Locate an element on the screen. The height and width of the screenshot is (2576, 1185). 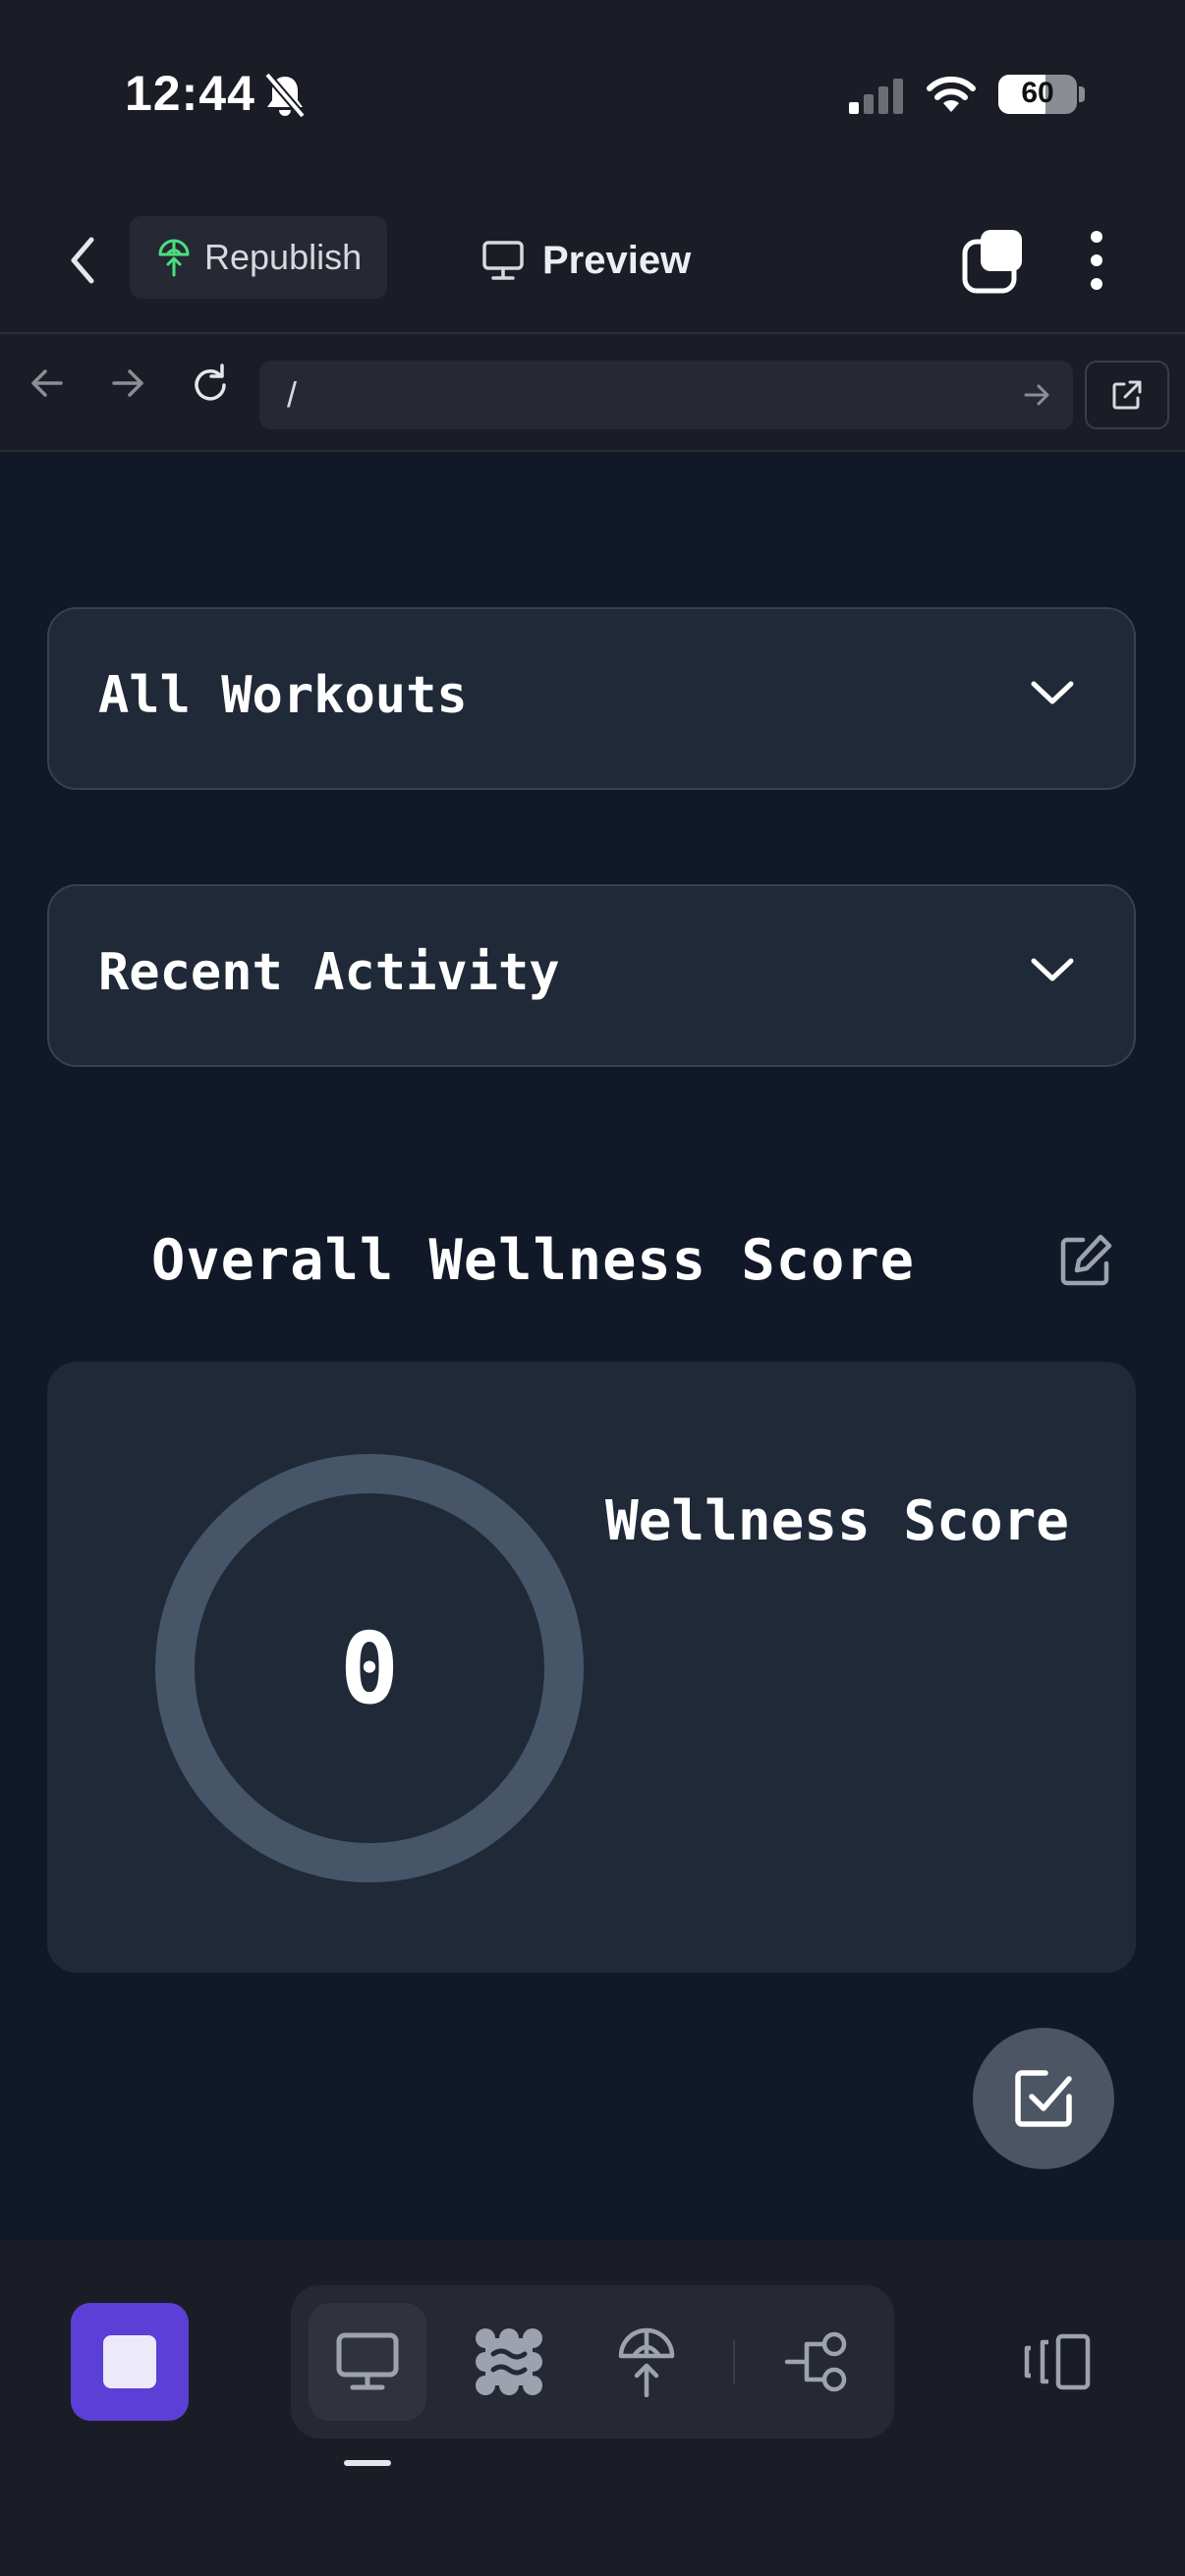
bottom-bar is located at coordinates (592, 2408).